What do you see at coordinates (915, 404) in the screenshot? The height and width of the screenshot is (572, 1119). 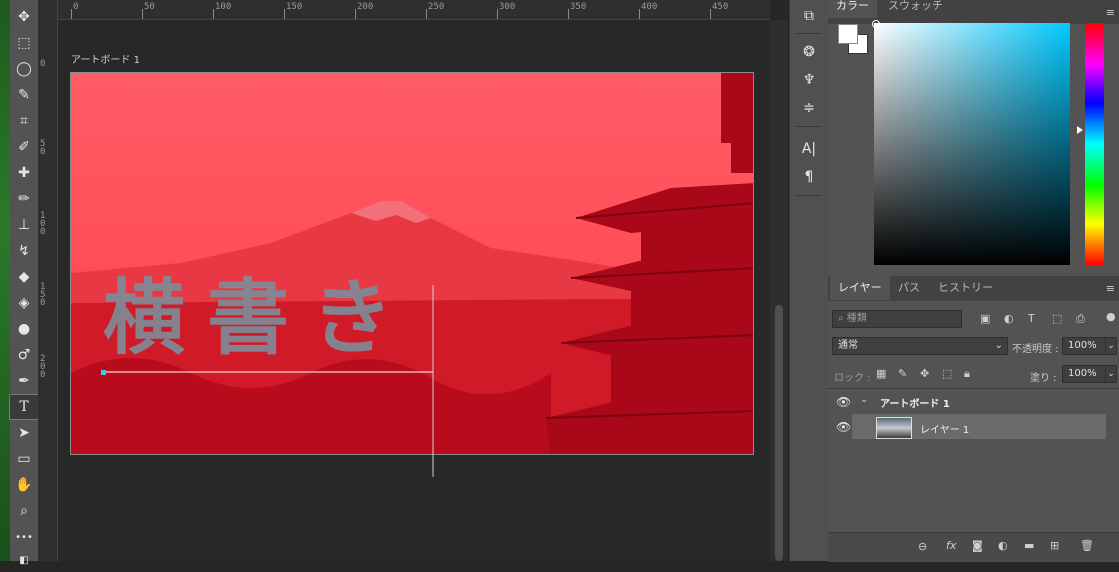 I see `layer-name: アートボード 1` at bounding box center [915, 404].